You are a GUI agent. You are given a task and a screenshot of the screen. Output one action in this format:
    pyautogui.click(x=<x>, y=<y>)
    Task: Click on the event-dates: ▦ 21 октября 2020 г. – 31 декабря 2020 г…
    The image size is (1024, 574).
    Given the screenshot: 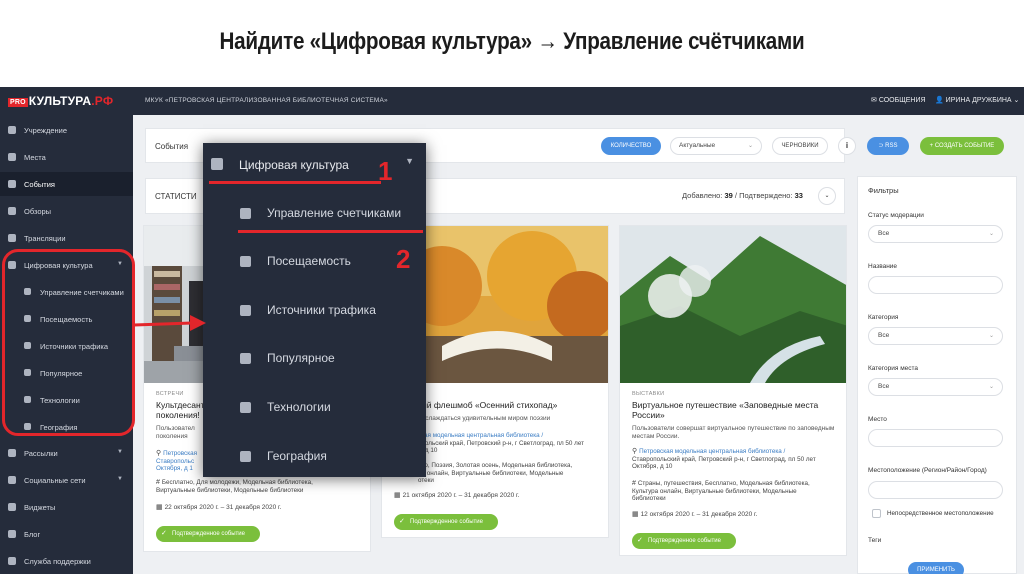 What is the action you would take?
    pyautogui.click(x=456, y=495)
    